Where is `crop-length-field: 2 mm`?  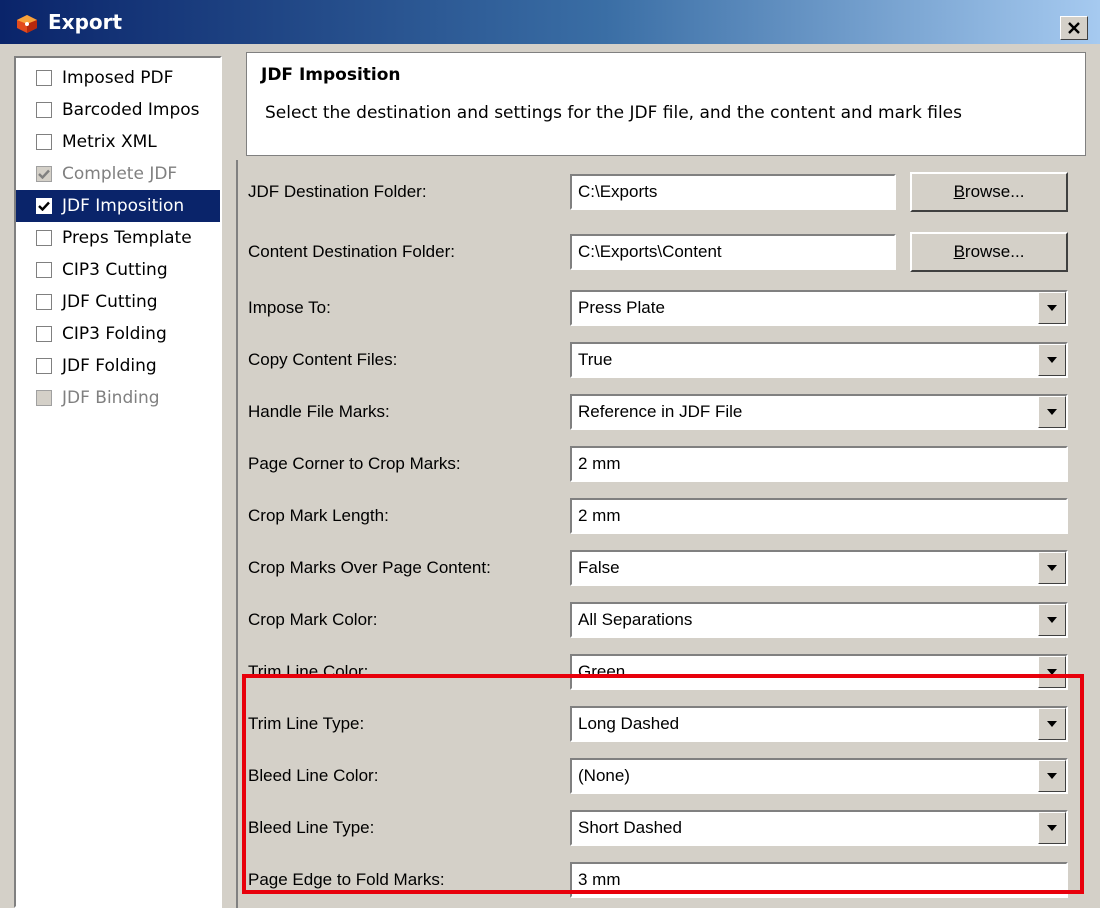 crop-length-field: 2 mm is located at coordinates (819, 516).